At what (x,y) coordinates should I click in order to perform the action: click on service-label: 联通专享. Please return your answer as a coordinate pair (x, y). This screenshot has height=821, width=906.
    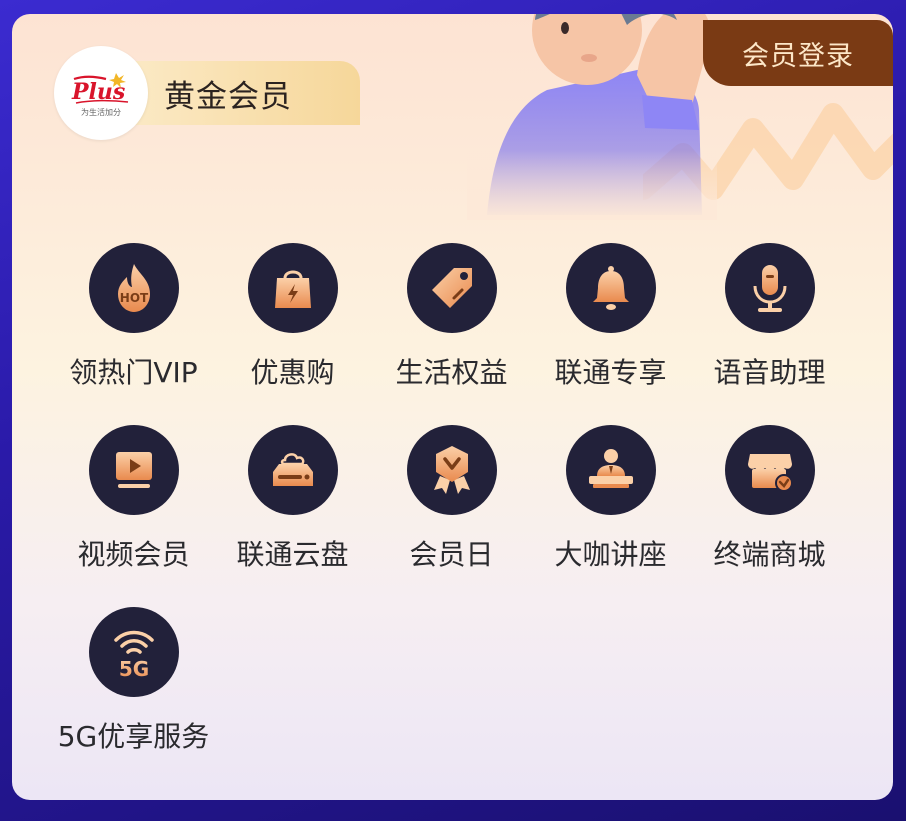
    Looking at the image, I should click on (610, 372).